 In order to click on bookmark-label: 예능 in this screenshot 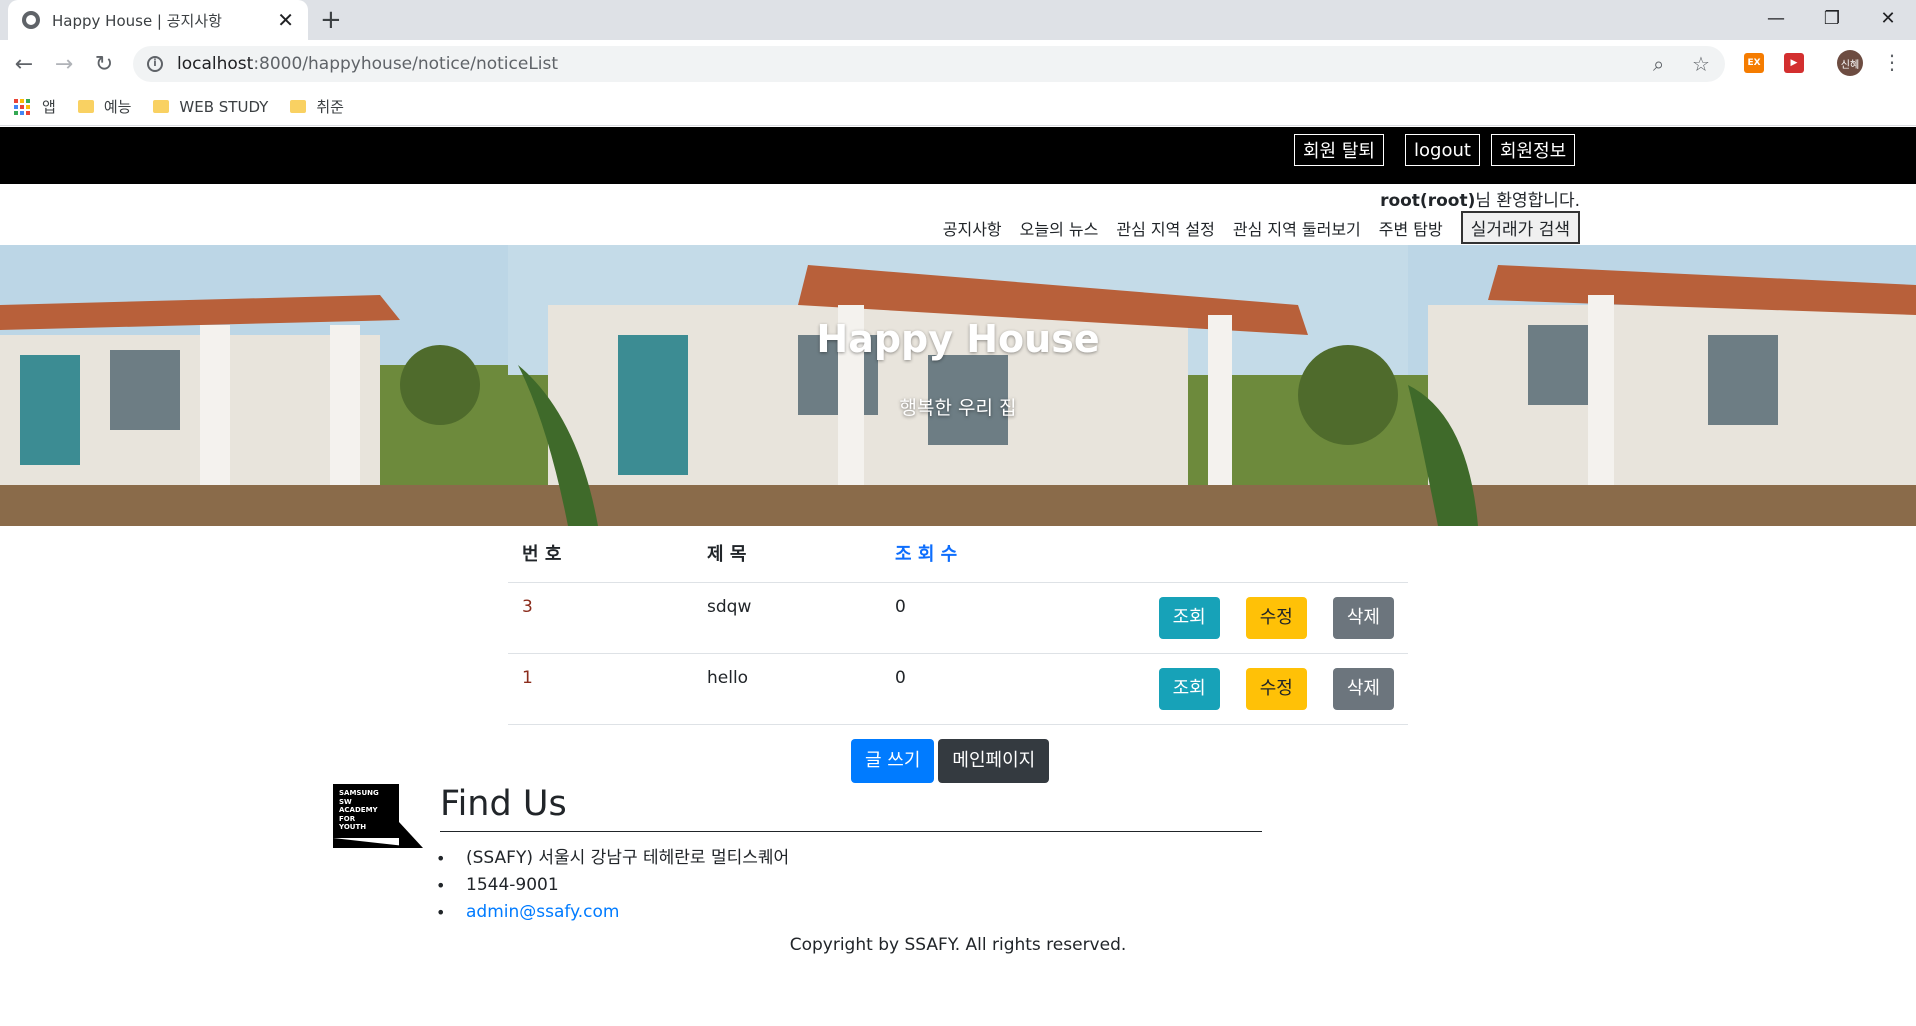, I will do `click(117, 107)`.